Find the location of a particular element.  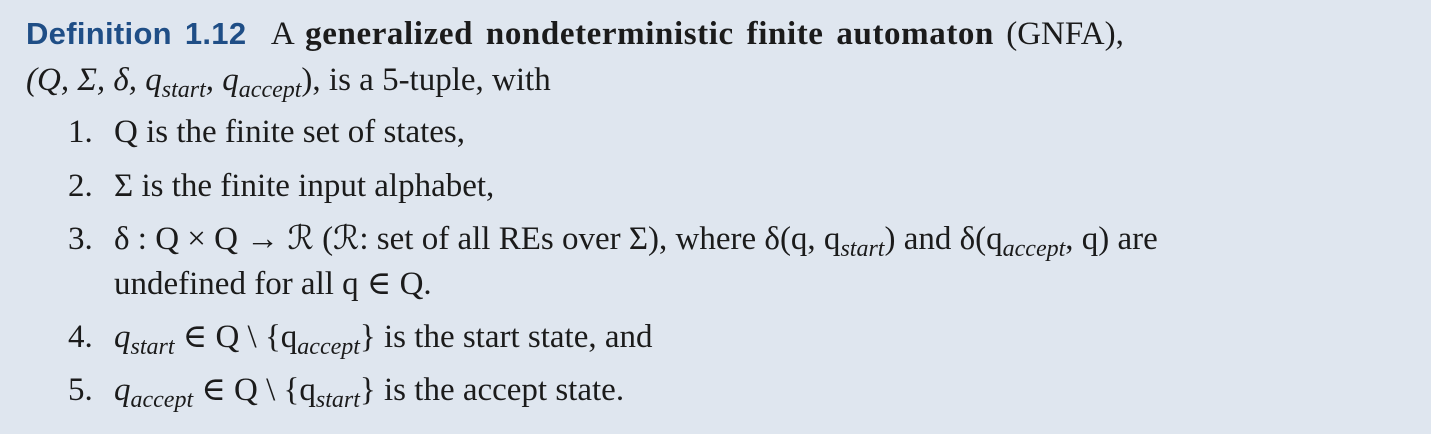

list-item-text: Q is the finite set of states, is located at coordinates (290, 132).